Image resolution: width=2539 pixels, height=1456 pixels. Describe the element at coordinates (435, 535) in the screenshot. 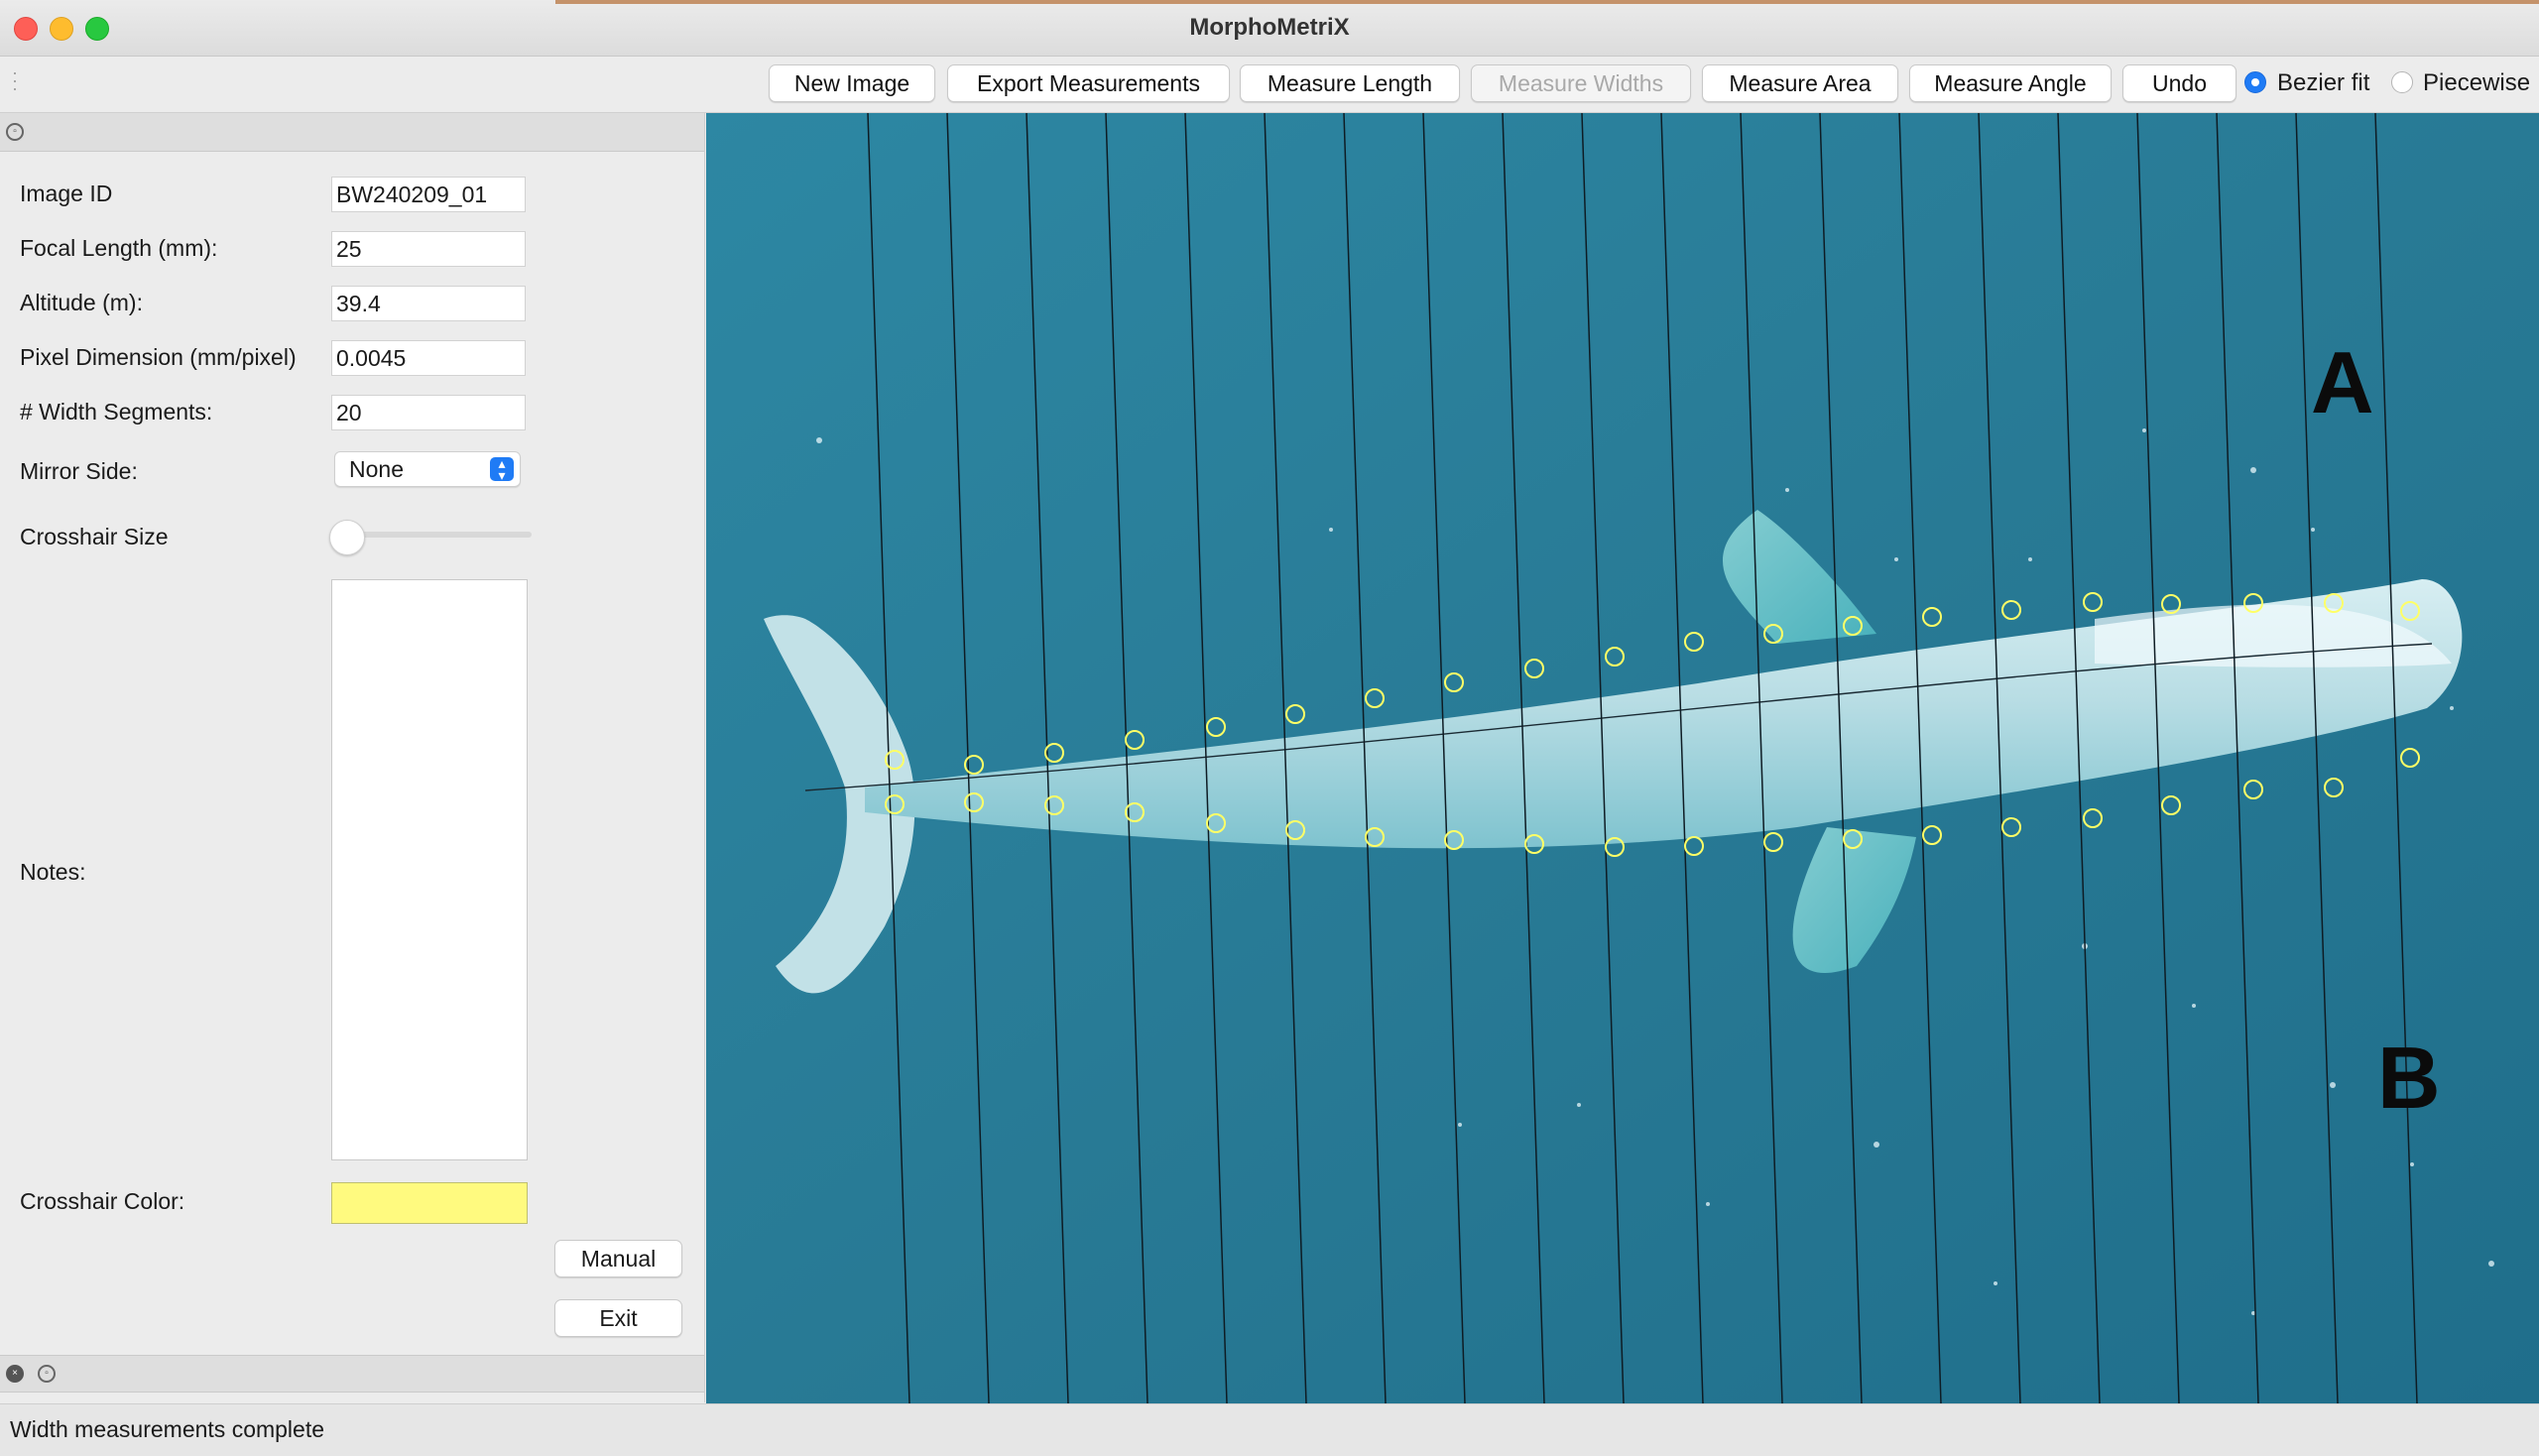

I see `crosshair-size-slider` at that location.